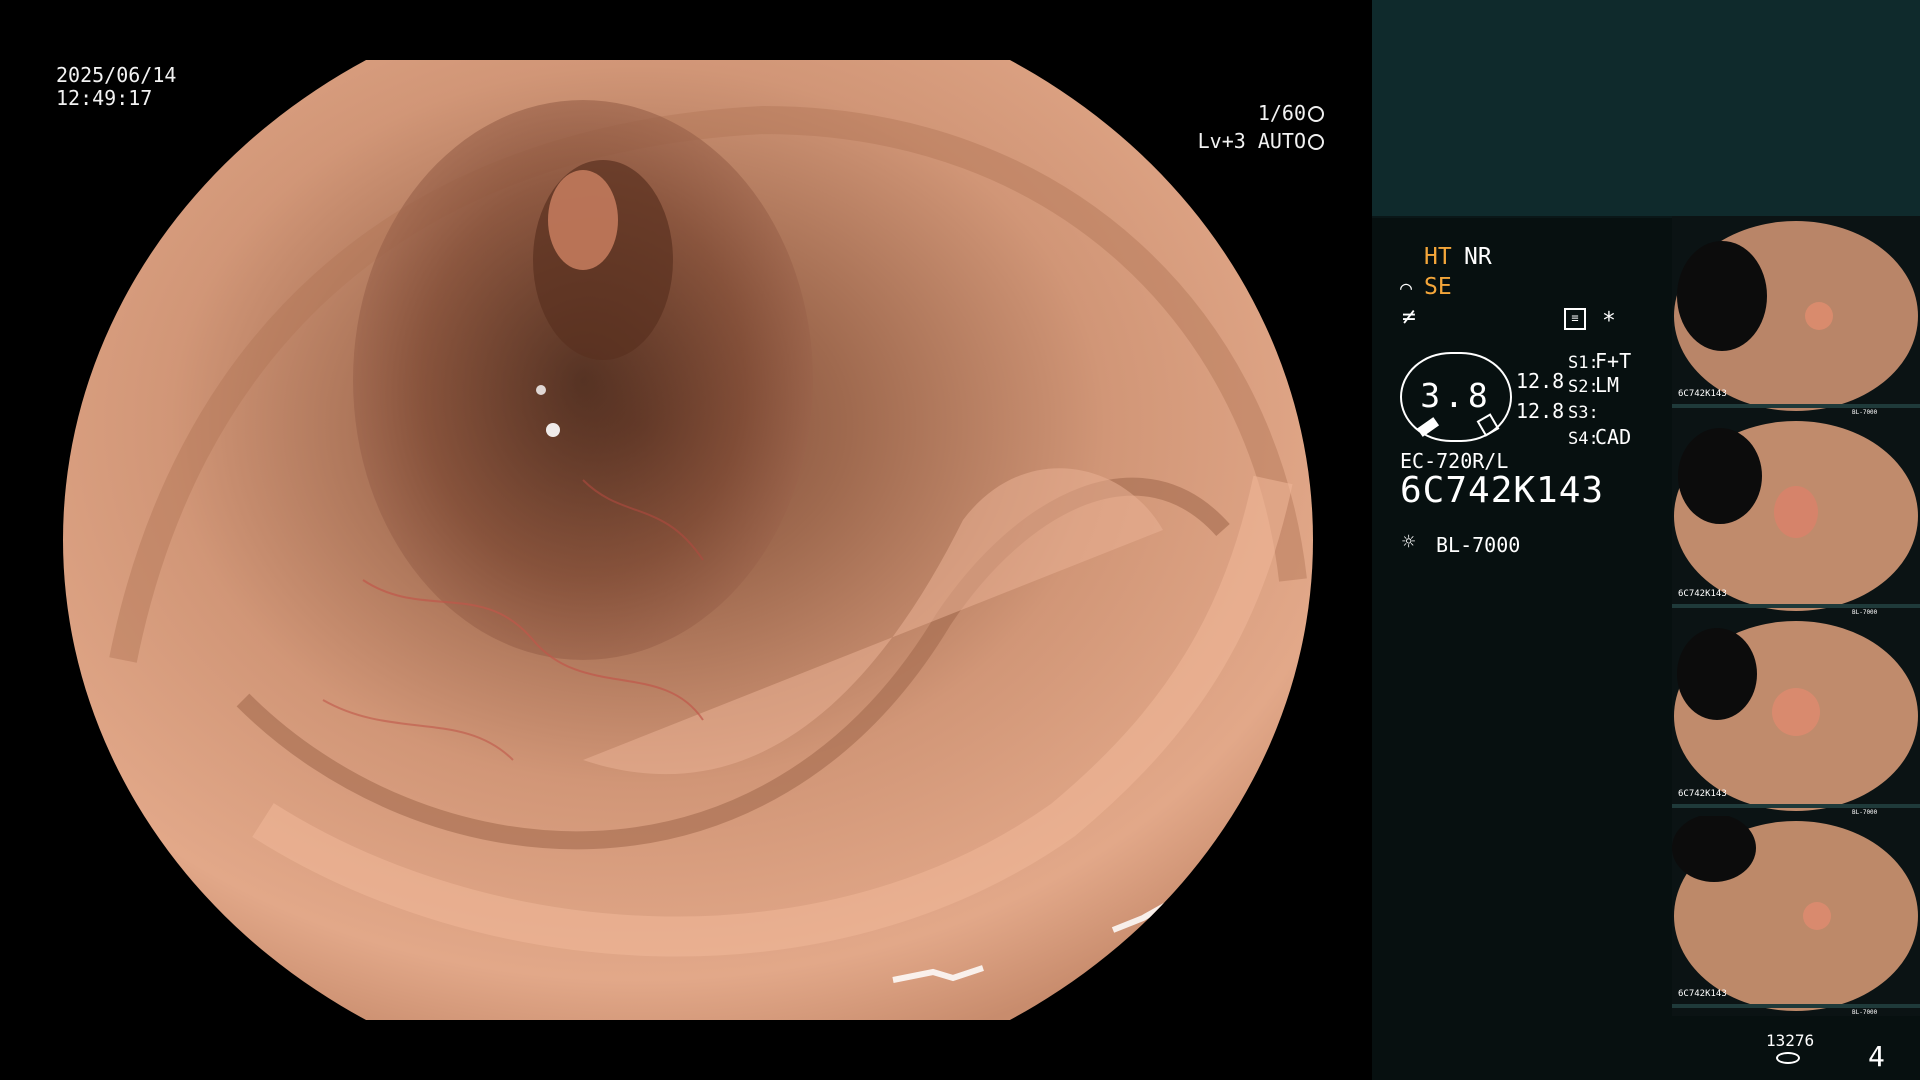  What do you see at coordinates (1702, 794) in the screenshot?
I see `thumbnail-3-label: 6C742K143` at bounding box center [1702, 794].